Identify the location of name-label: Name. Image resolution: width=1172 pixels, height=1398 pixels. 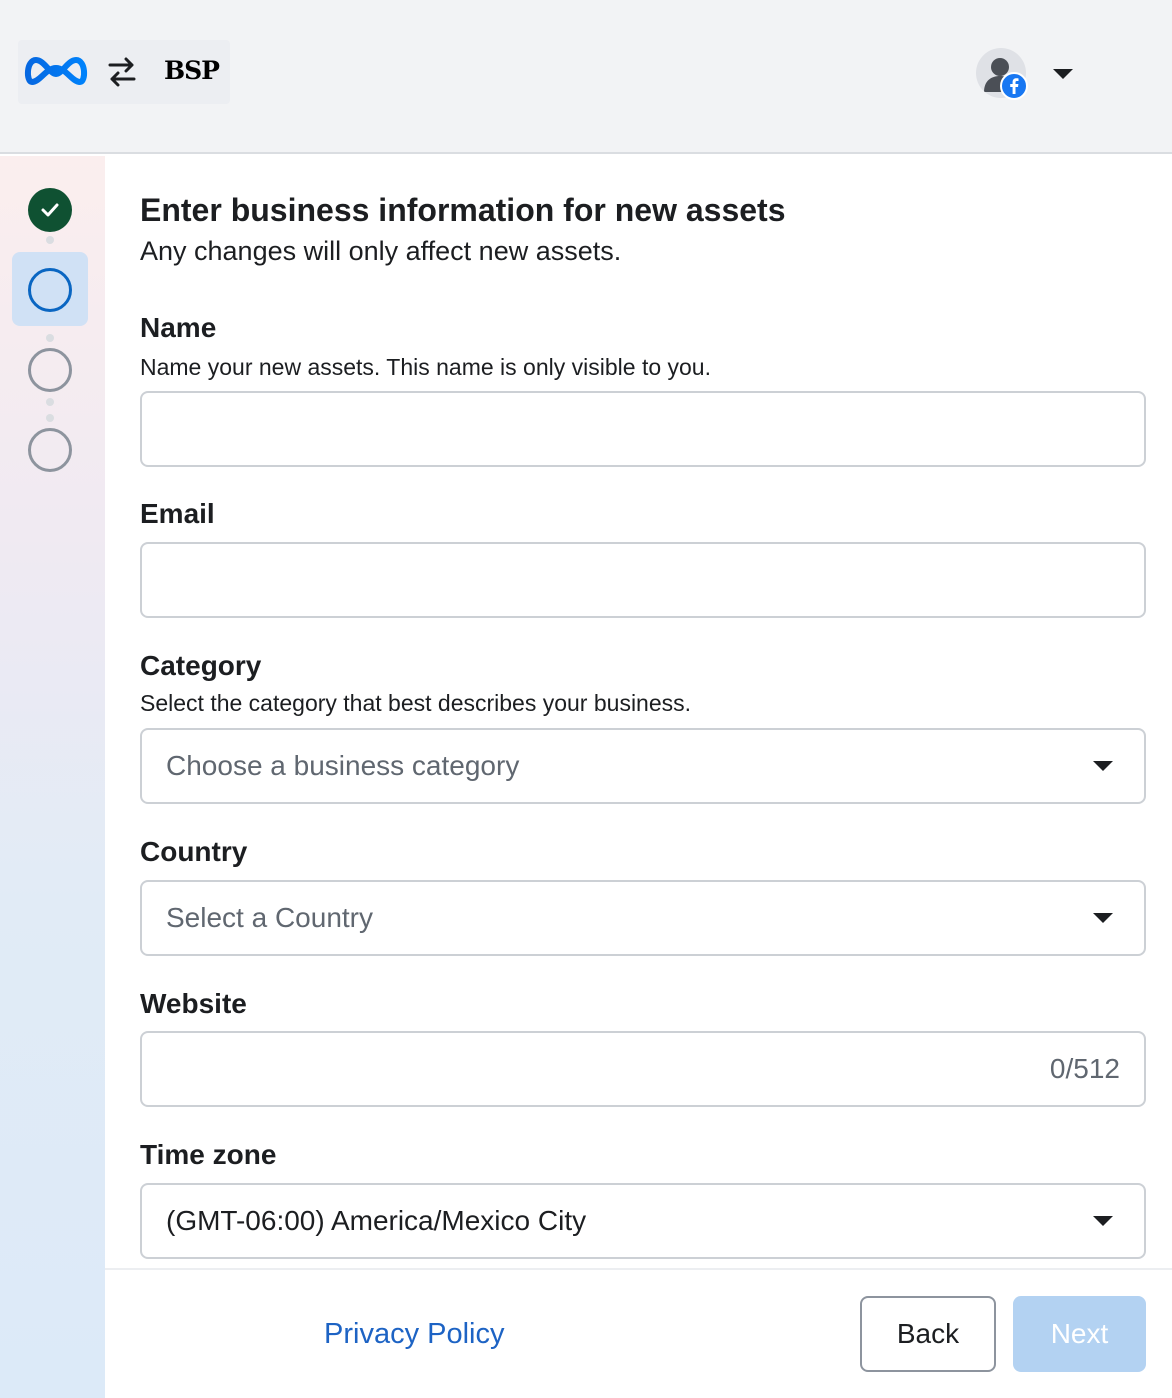
(178, 327).